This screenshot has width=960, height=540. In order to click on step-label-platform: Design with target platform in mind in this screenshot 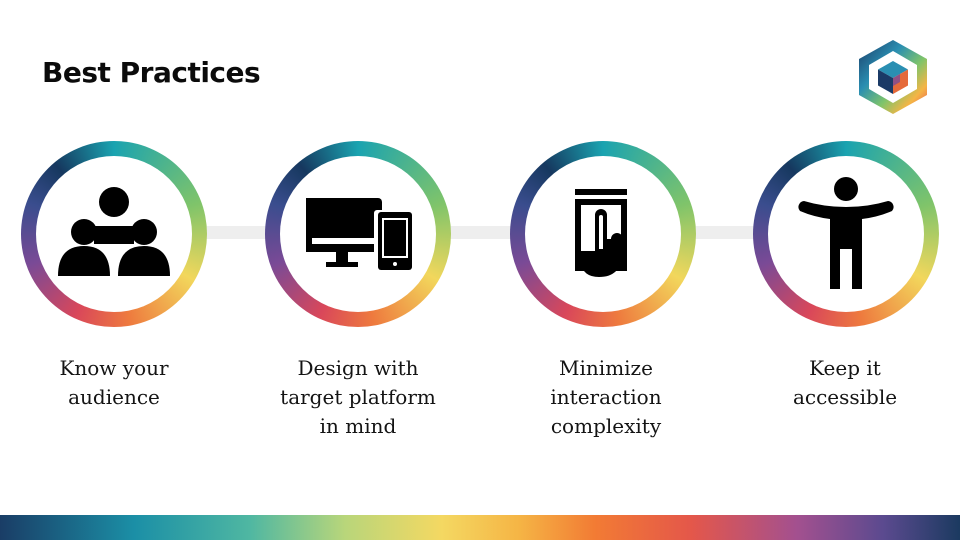, I will do `click(358, 397)`.